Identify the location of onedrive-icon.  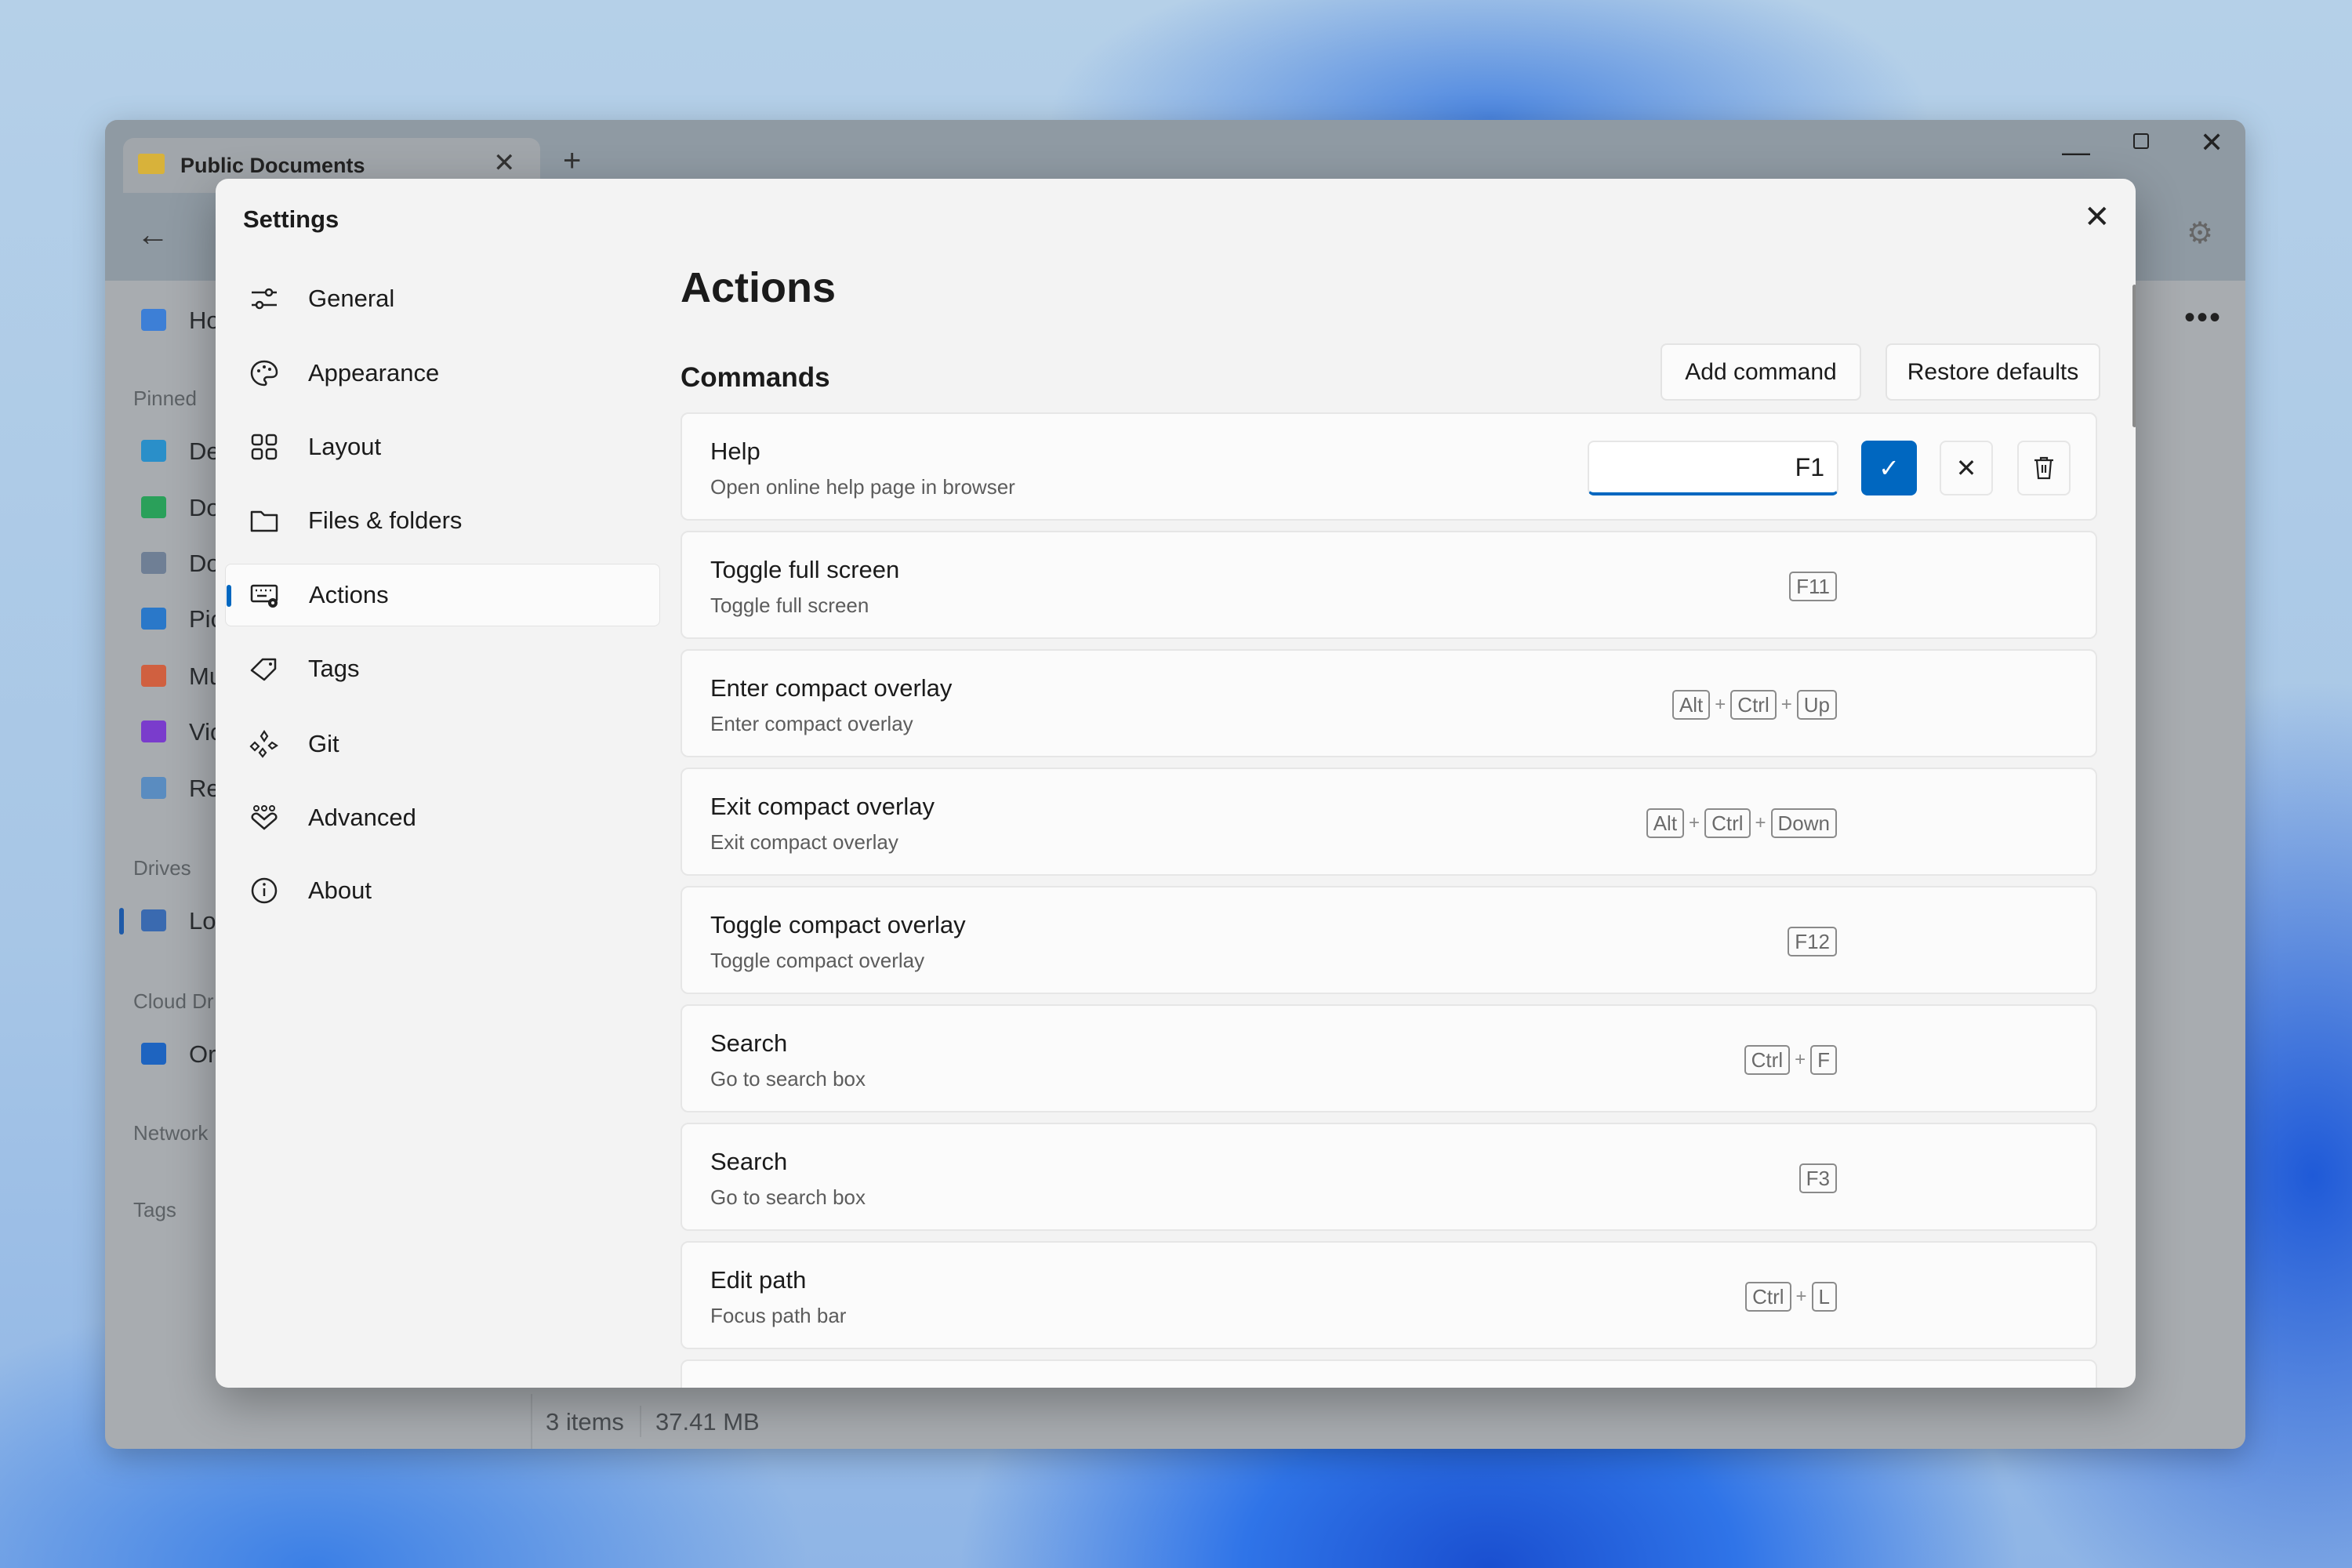
(153, 1054).